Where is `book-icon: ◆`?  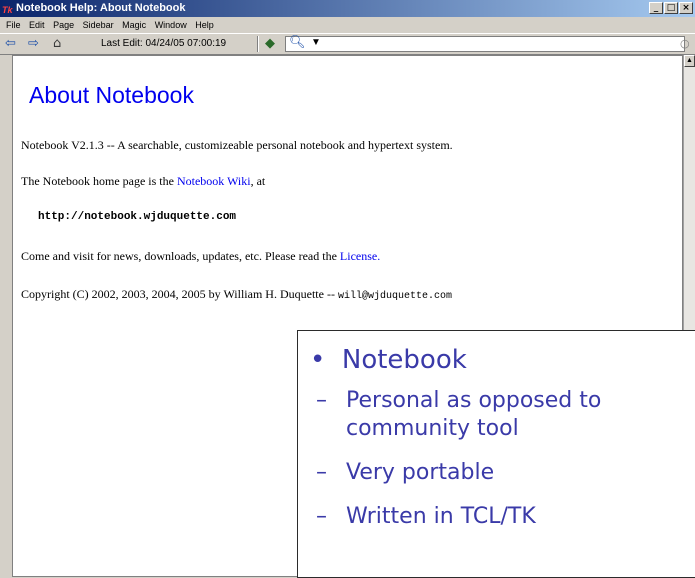 book-icon: ◆ is located at coordinates (270, 44).